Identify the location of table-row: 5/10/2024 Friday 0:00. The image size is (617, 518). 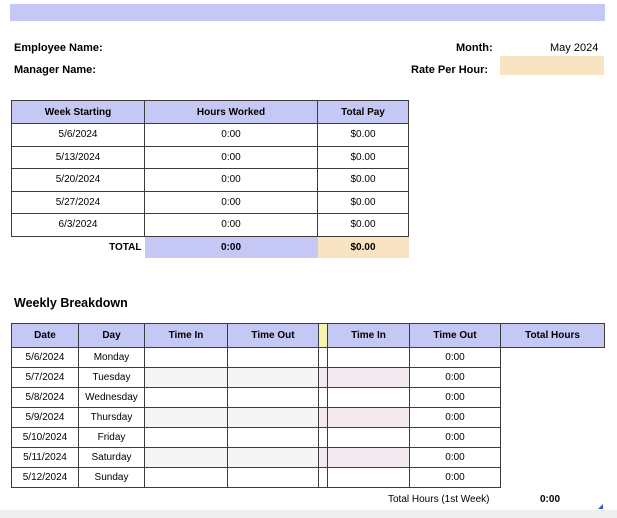
(308, 437).